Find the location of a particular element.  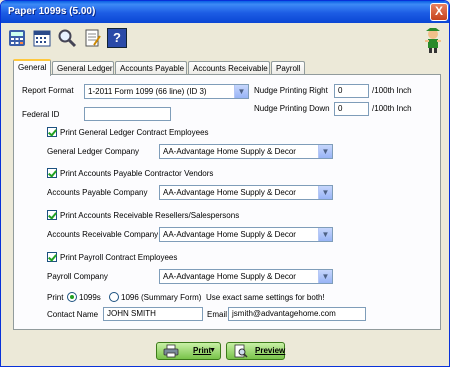

nudge-down-unit: /100th Inch is located at coordinates (392, 108).